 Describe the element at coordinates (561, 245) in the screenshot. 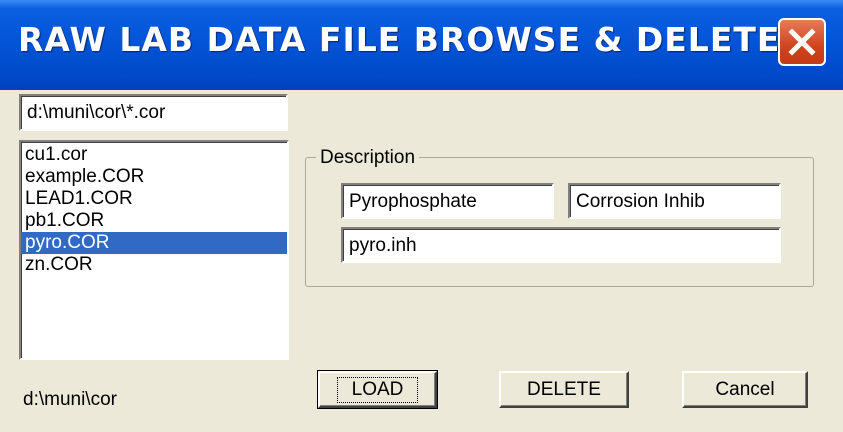

I see `description-field-3: pyro.inh` at that location.